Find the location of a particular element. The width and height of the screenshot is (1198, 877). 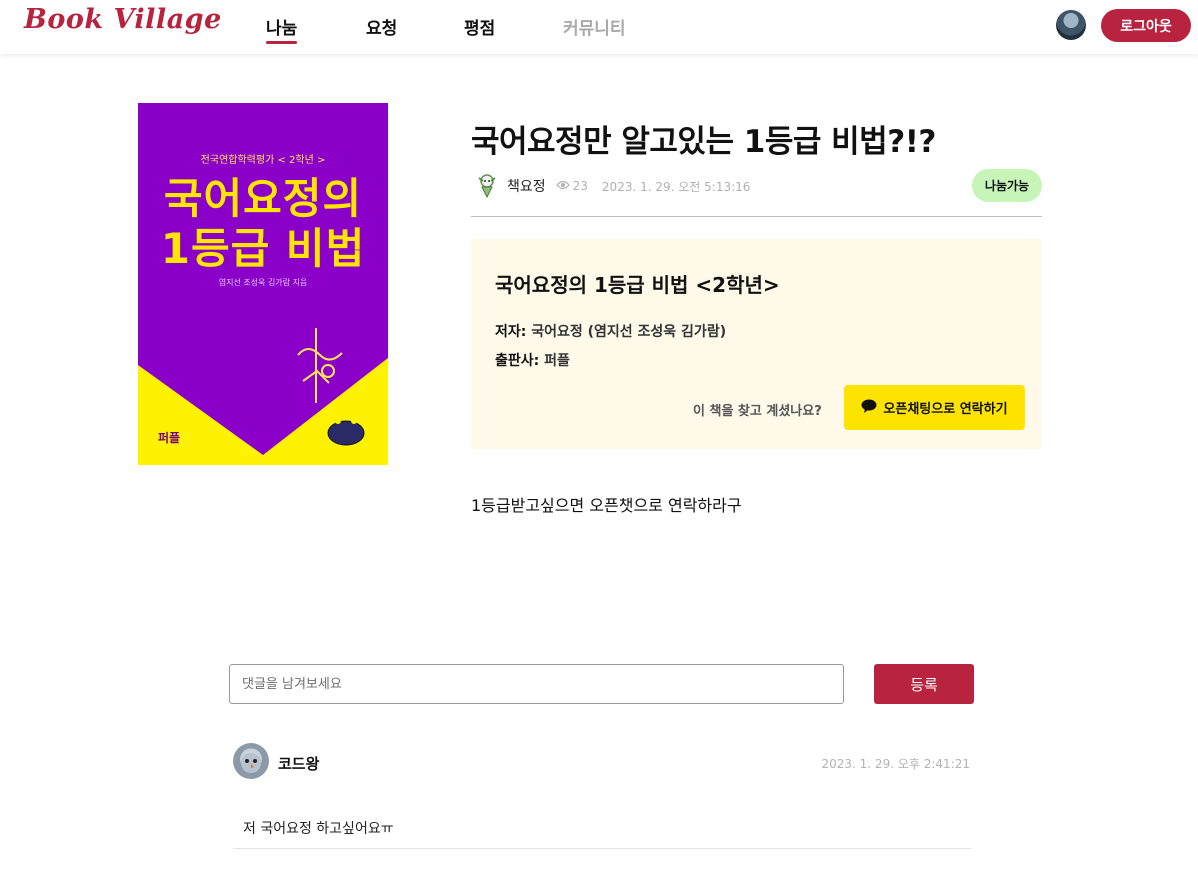

cover-title-line1: 국어요정의 is located at coordinates (263, 198).